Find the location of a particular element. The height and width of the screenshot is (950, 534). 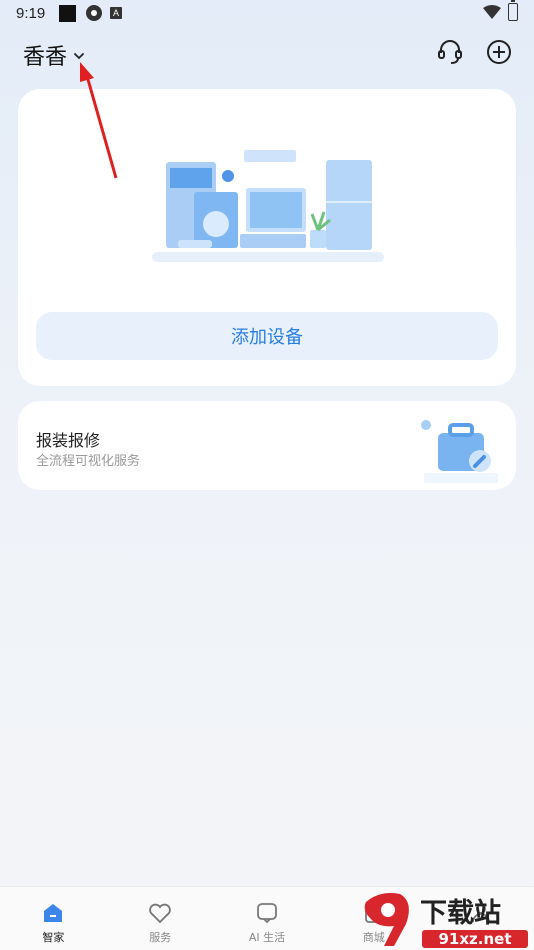

repair-title: 报装报修 is located at coordinates (68, 440).